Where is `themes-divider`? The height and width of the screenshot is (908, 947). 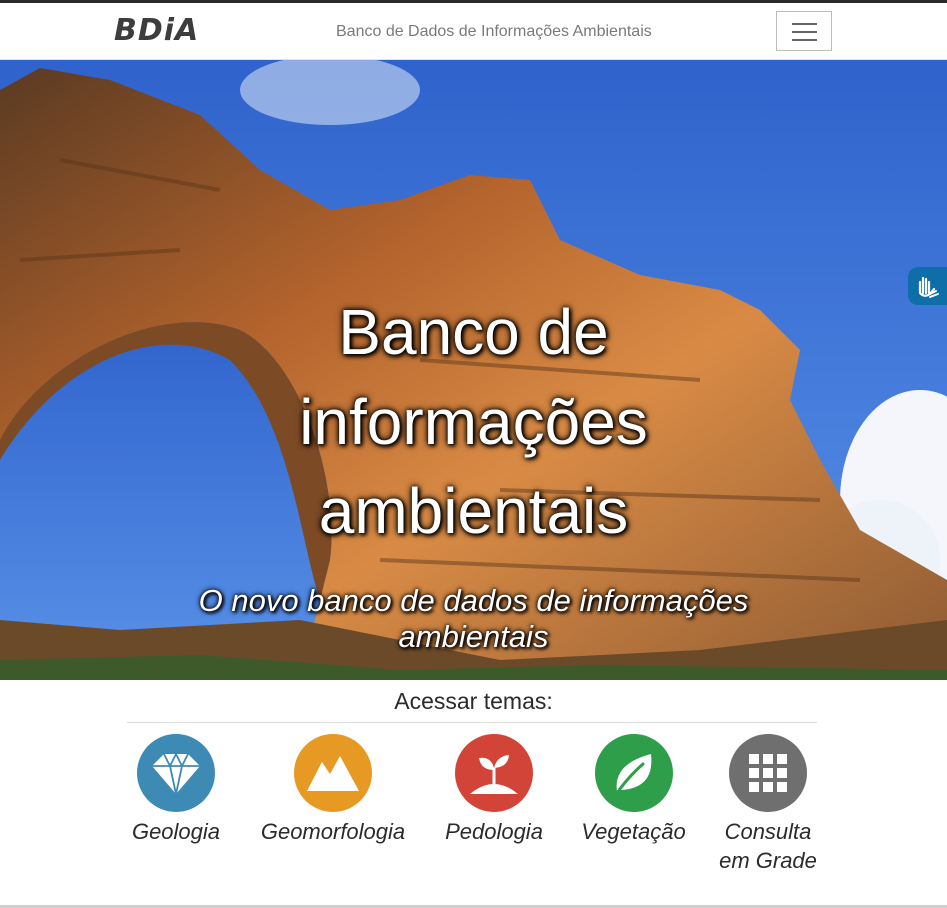
themes-divider is located at coordinates (472, 722).